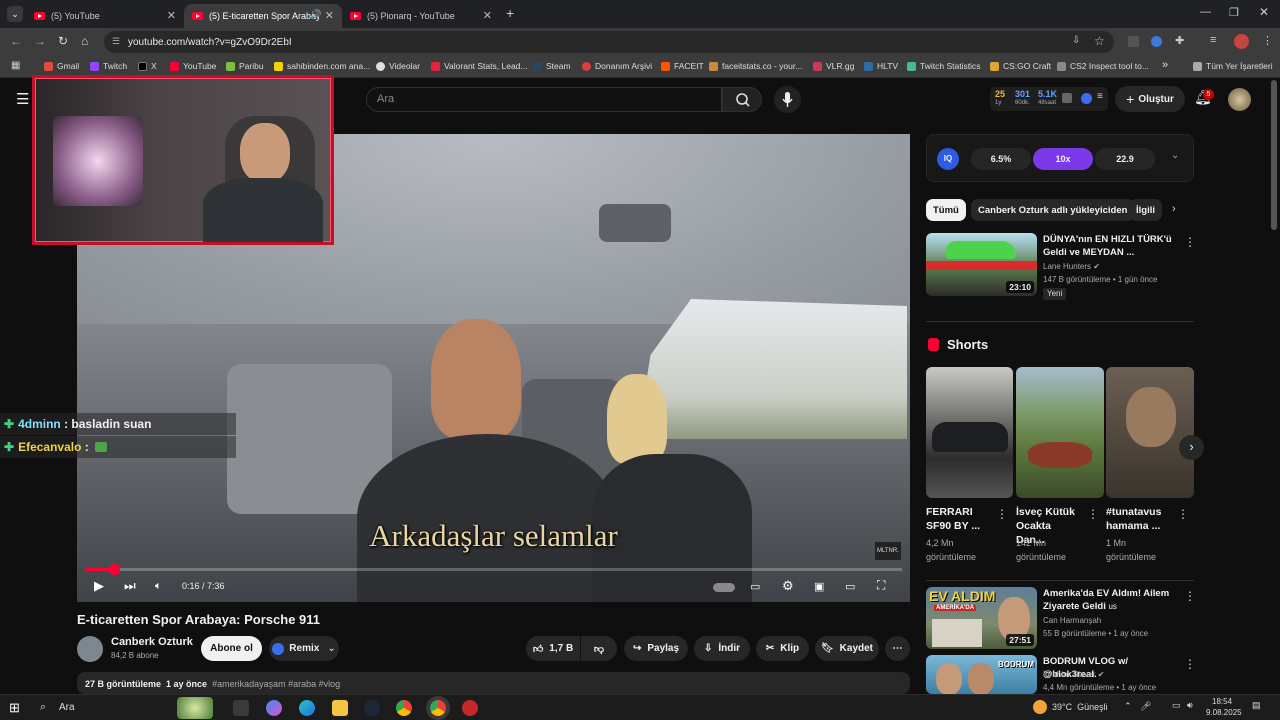 Image resolution: width=1280 pixels, height=720 pixels. I want to click on hamburger-menu-icon: ☰, so click(22, 99).